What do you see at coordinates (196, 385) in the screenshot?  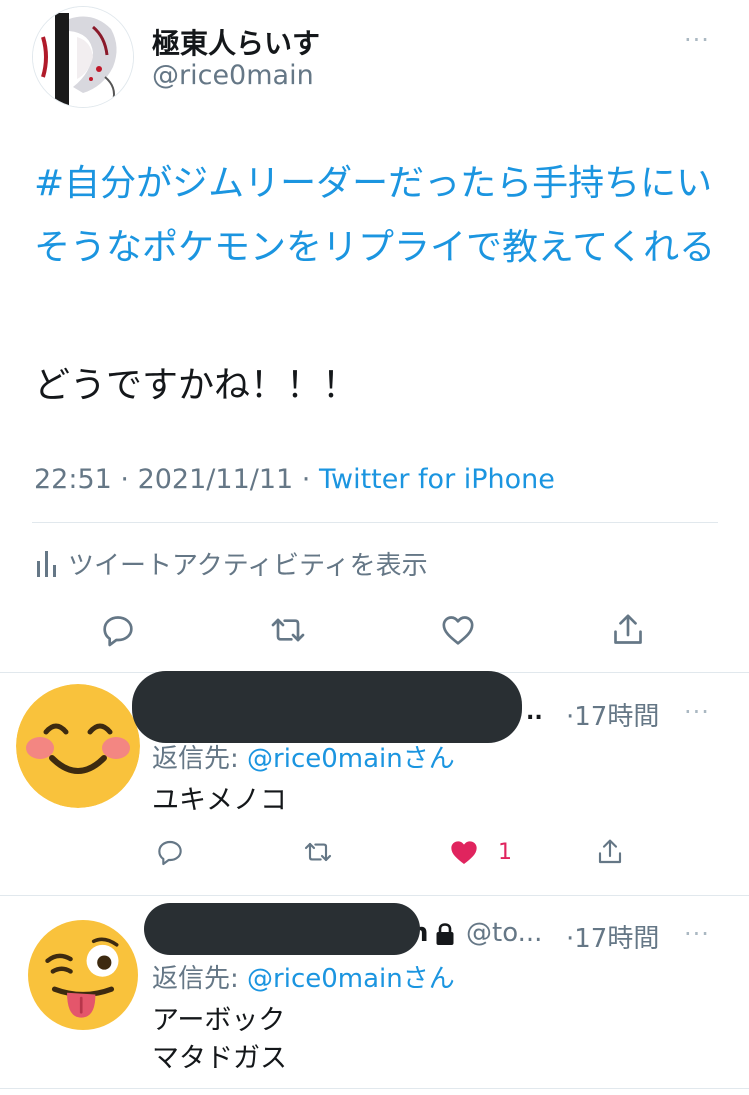 I see `tweet-body: どうですかね！！！` at bounding box center [196, 385].